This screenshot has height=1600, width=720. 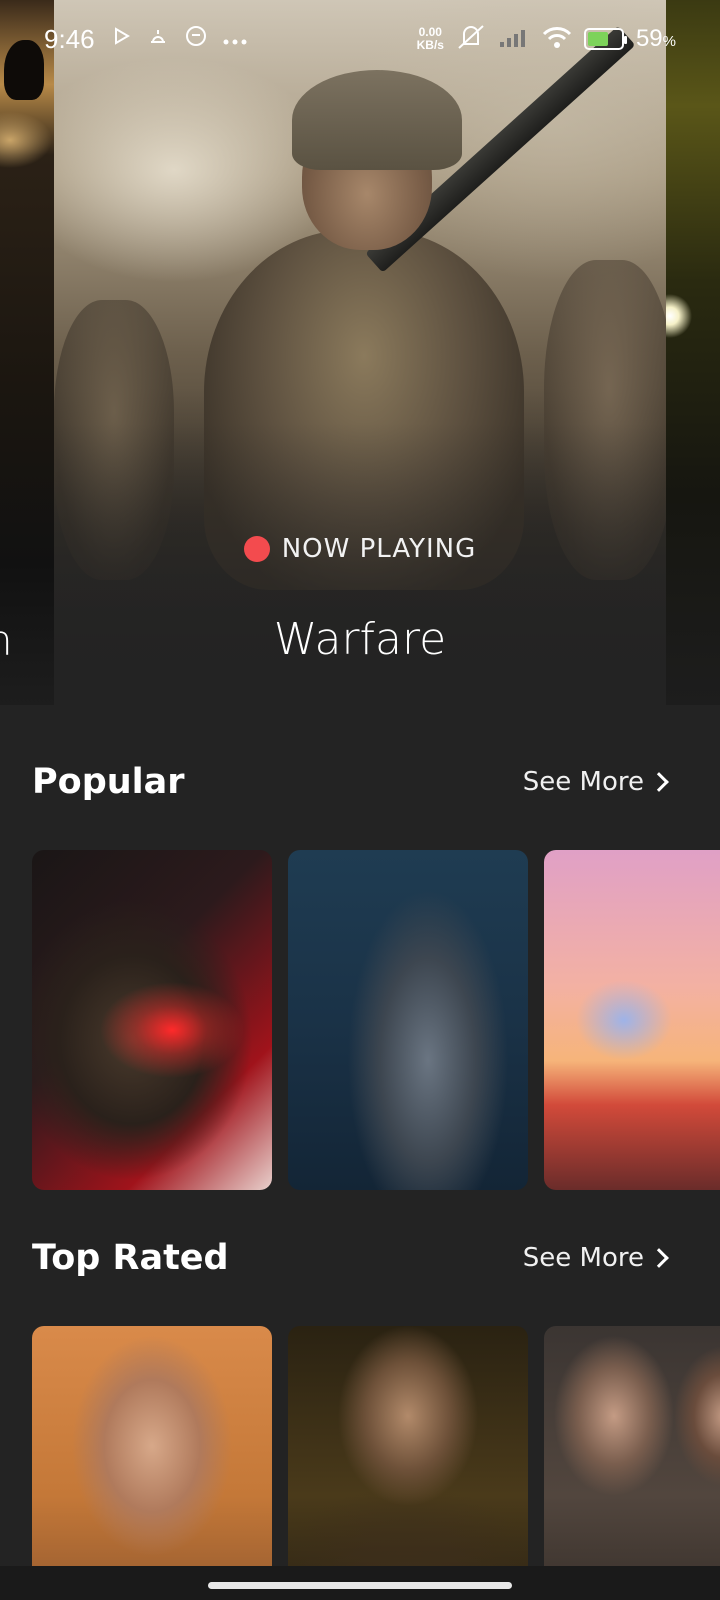 What do you see at coordinates (597, 39) in the screenshot?
I see `battery-level` at bounding box center [597, 39].